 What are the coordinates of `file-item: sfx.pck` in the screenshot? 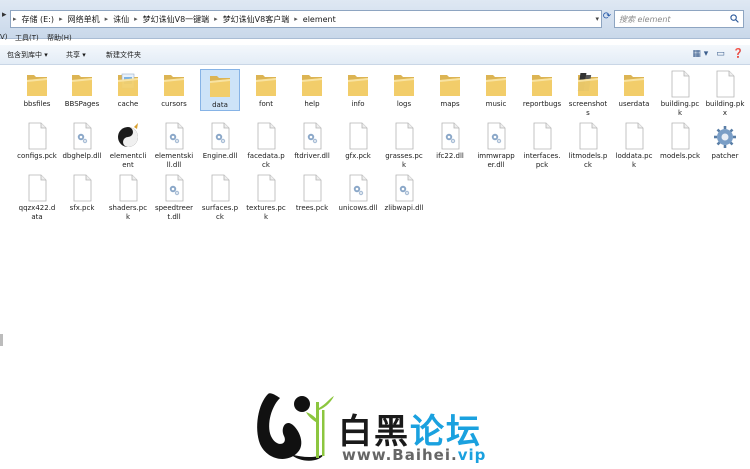 It's located at (82, 193).